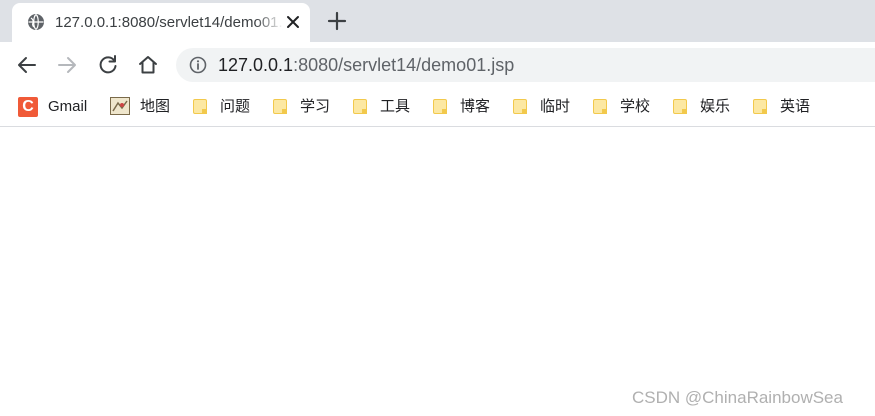  I want to click on plus-icon, so click(337, 21).